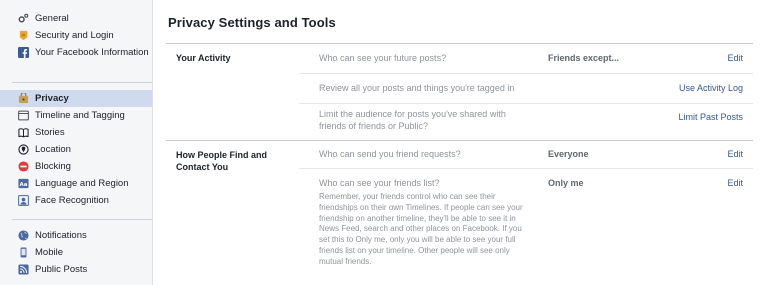  What do you see at coordinates (379, 183) in the screenshot?
I see `setting-question: Who can see your friends list?` at bounding box center [379, 183].